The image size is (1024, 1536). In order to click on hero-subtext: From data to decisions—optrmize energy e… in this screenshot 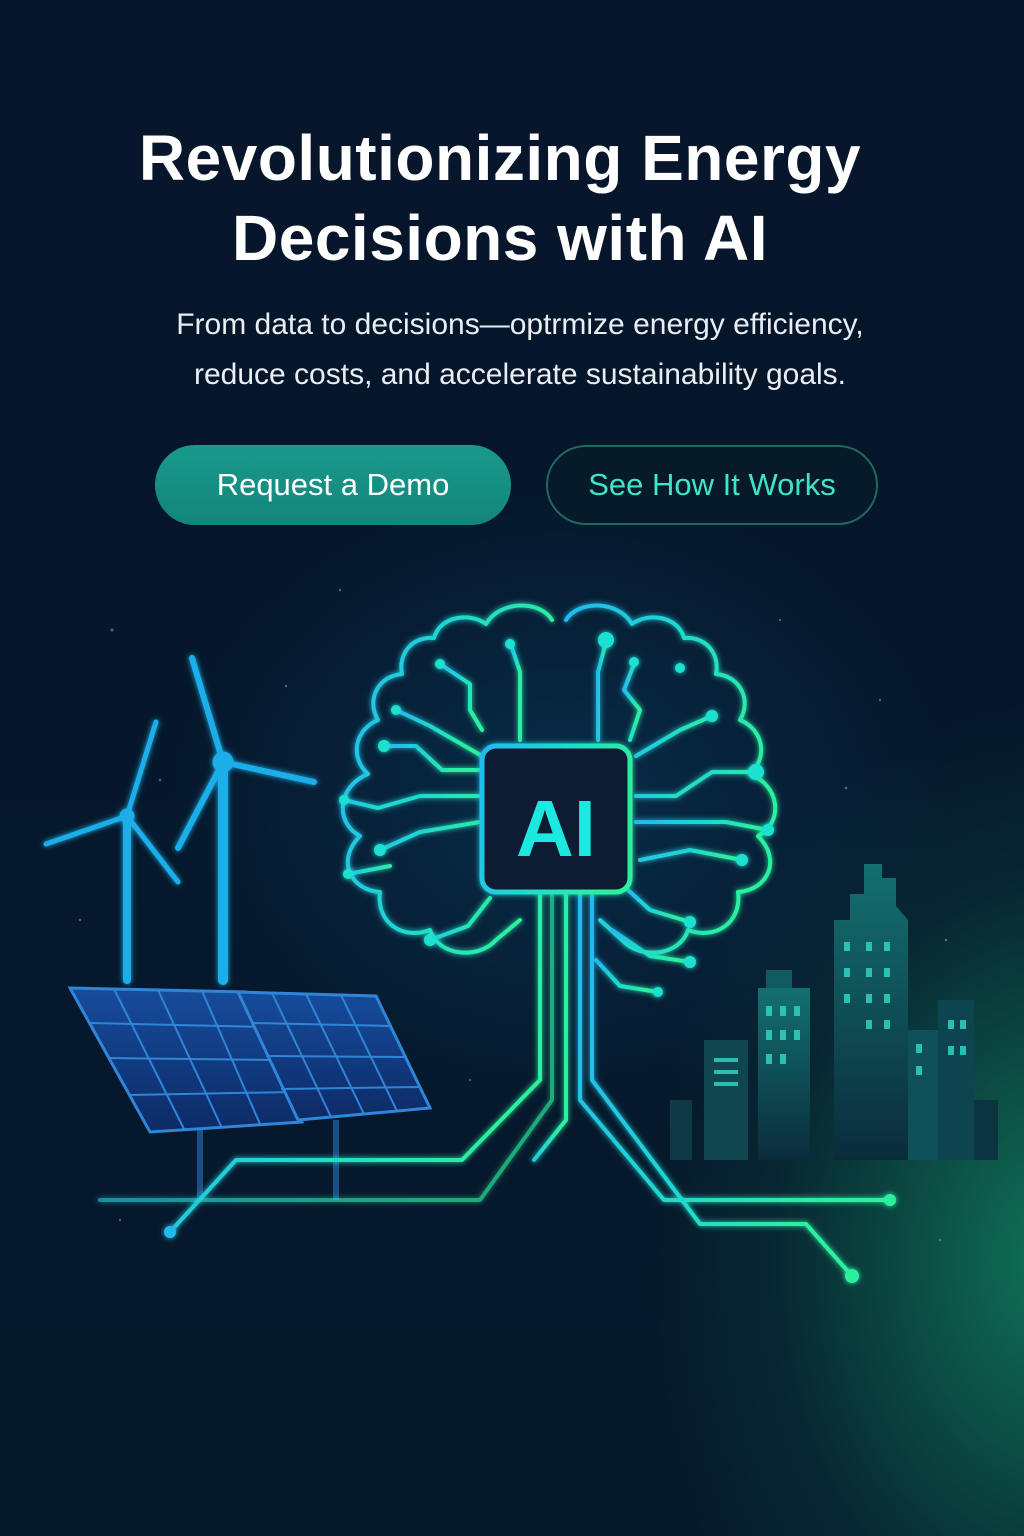, I will do `click(512, 350)`.